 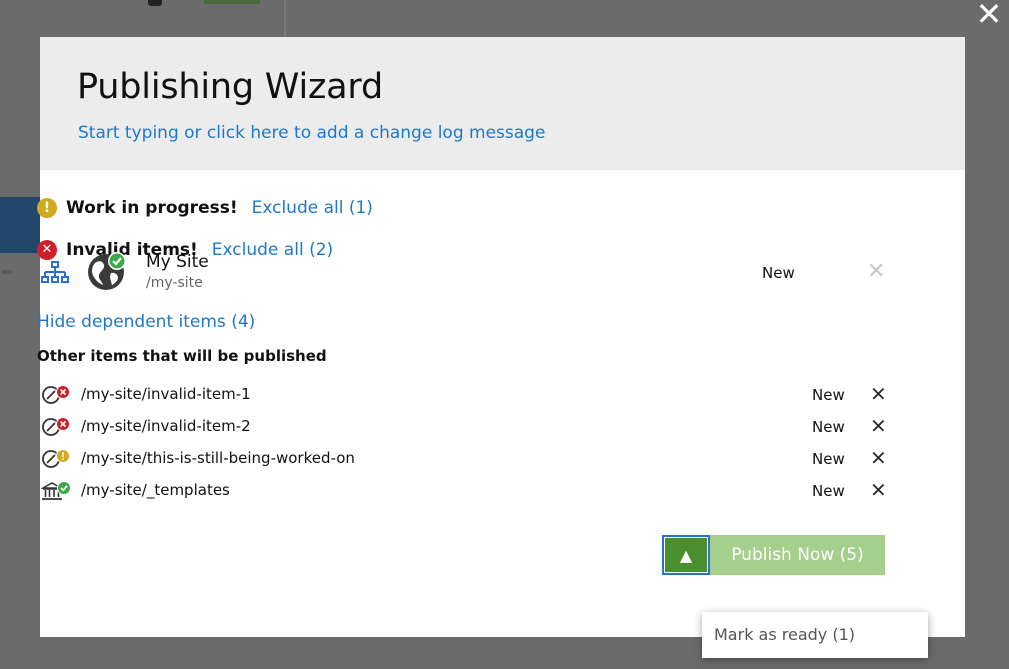 I want to click on dialog-title: Publishing Wizard, so click(x=230, y=87).